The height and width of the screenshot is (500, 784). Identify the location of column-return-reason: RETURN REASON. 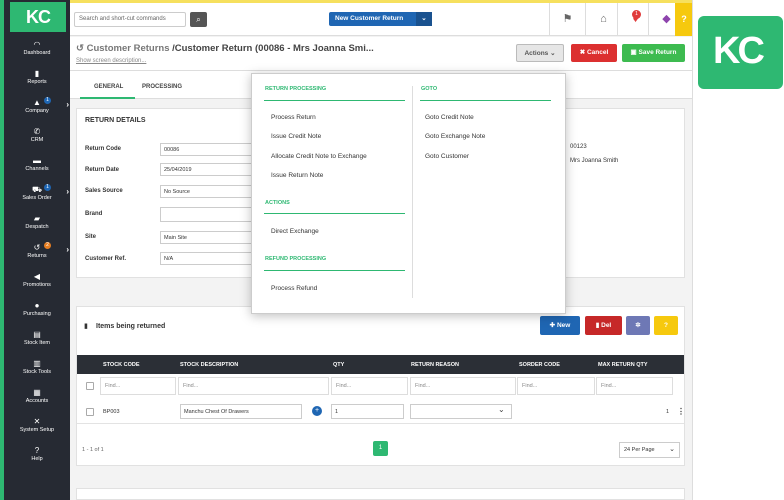
(435, 365).